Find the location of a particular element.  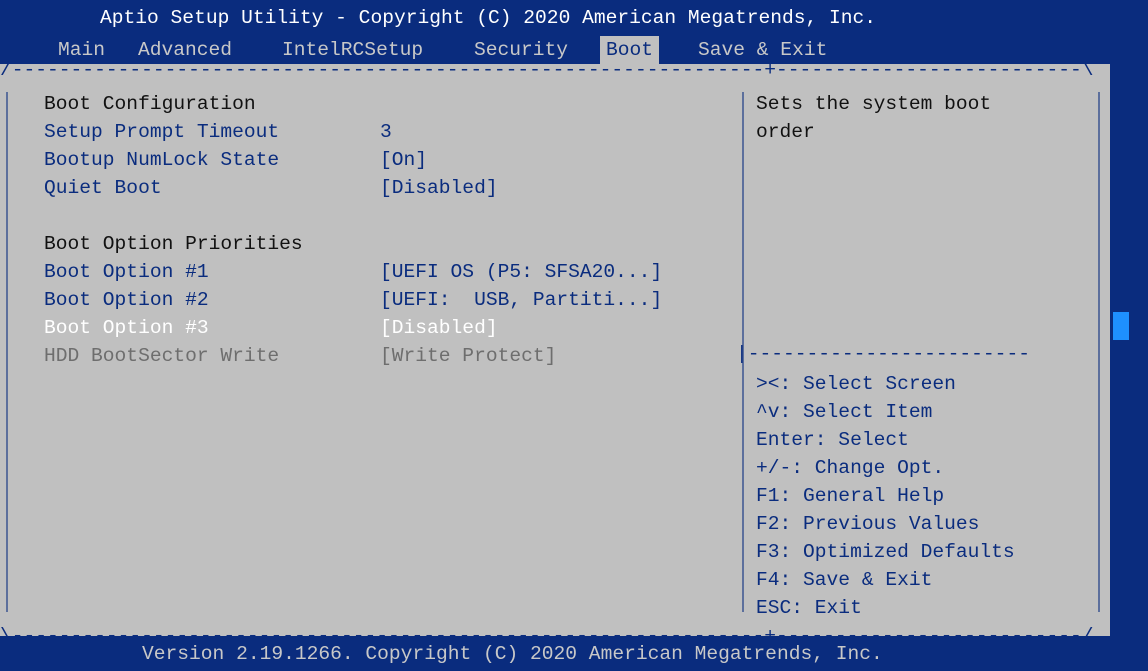

key-legend-optimized-defaults: F3: Optimized Defaults is located at coordinates (885, 552).